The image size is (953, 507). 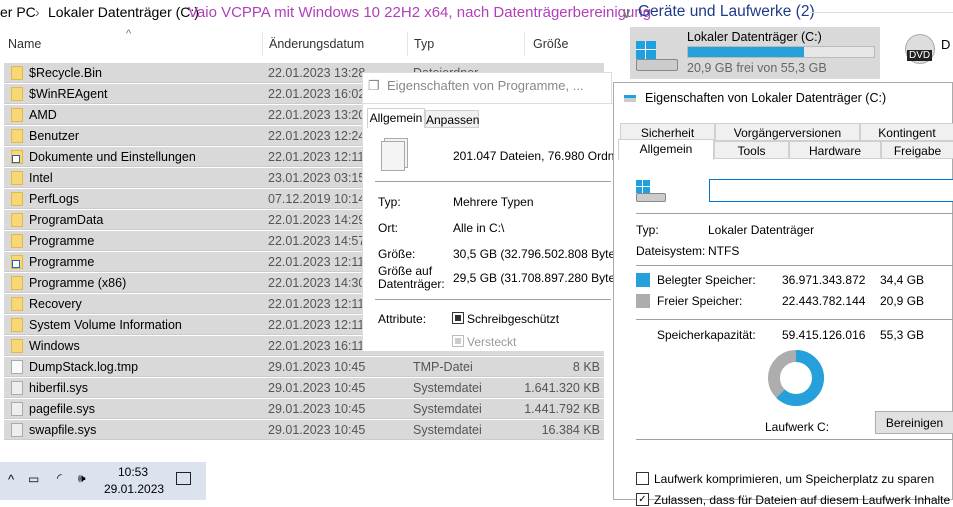 What do you see at coordinates (646, 50) in the screenshot?
I see `windows-drive-icon` at bounding box center [646, 50].